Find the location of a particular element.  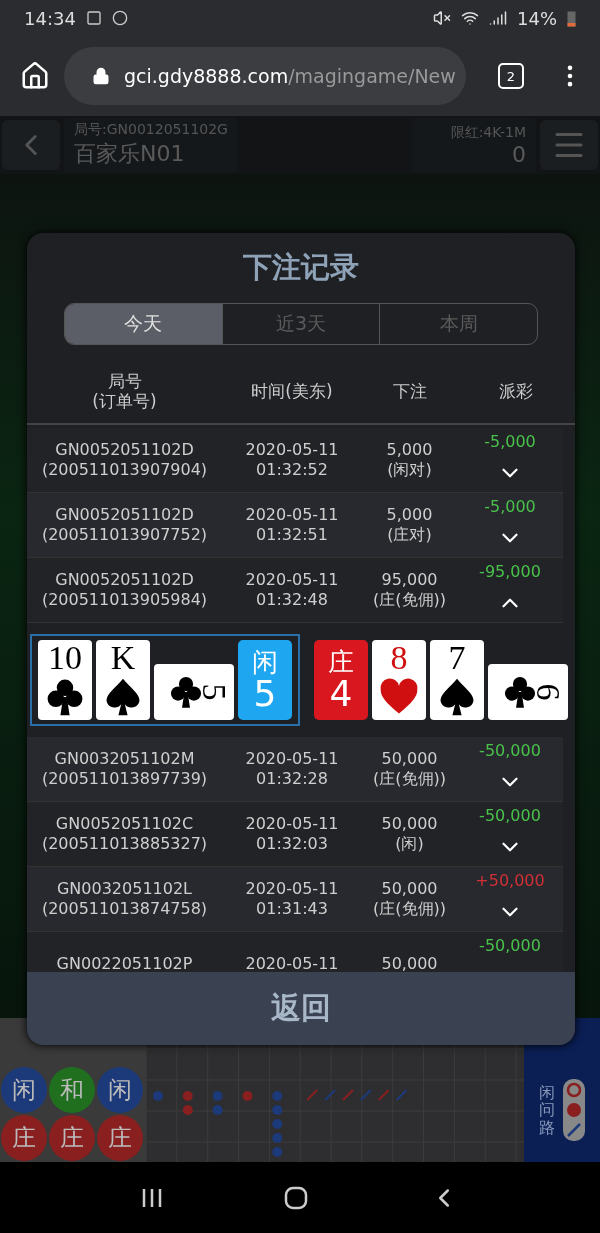

ring-icon is located at coordinates (574, 1090).